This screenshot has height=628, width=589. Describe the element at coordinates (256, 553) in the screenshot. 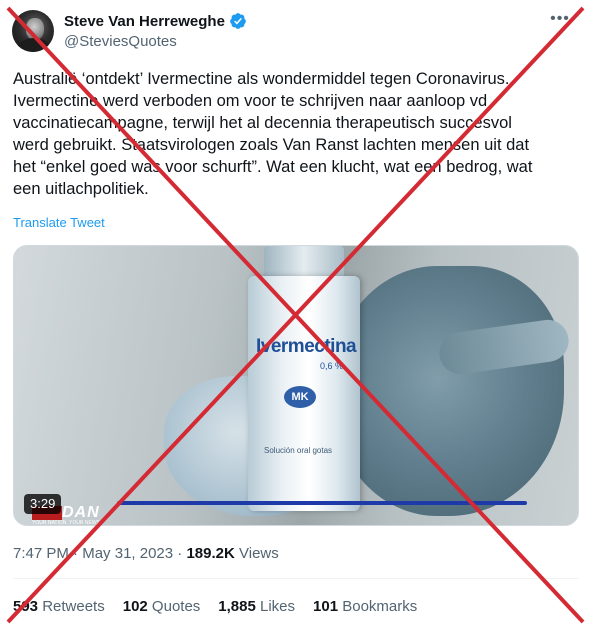

I see `views-label: Views` at that location.